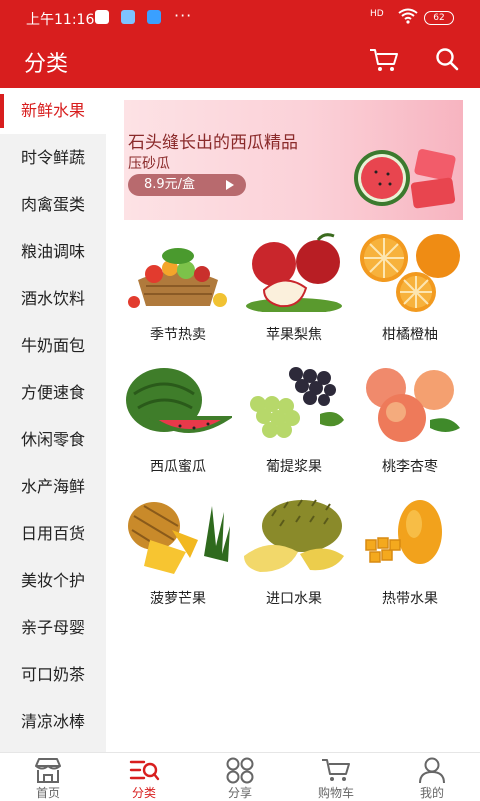 This screenshot has width=480, height=801. I want to click on status-time: 上午11:16, so click(60, 20).